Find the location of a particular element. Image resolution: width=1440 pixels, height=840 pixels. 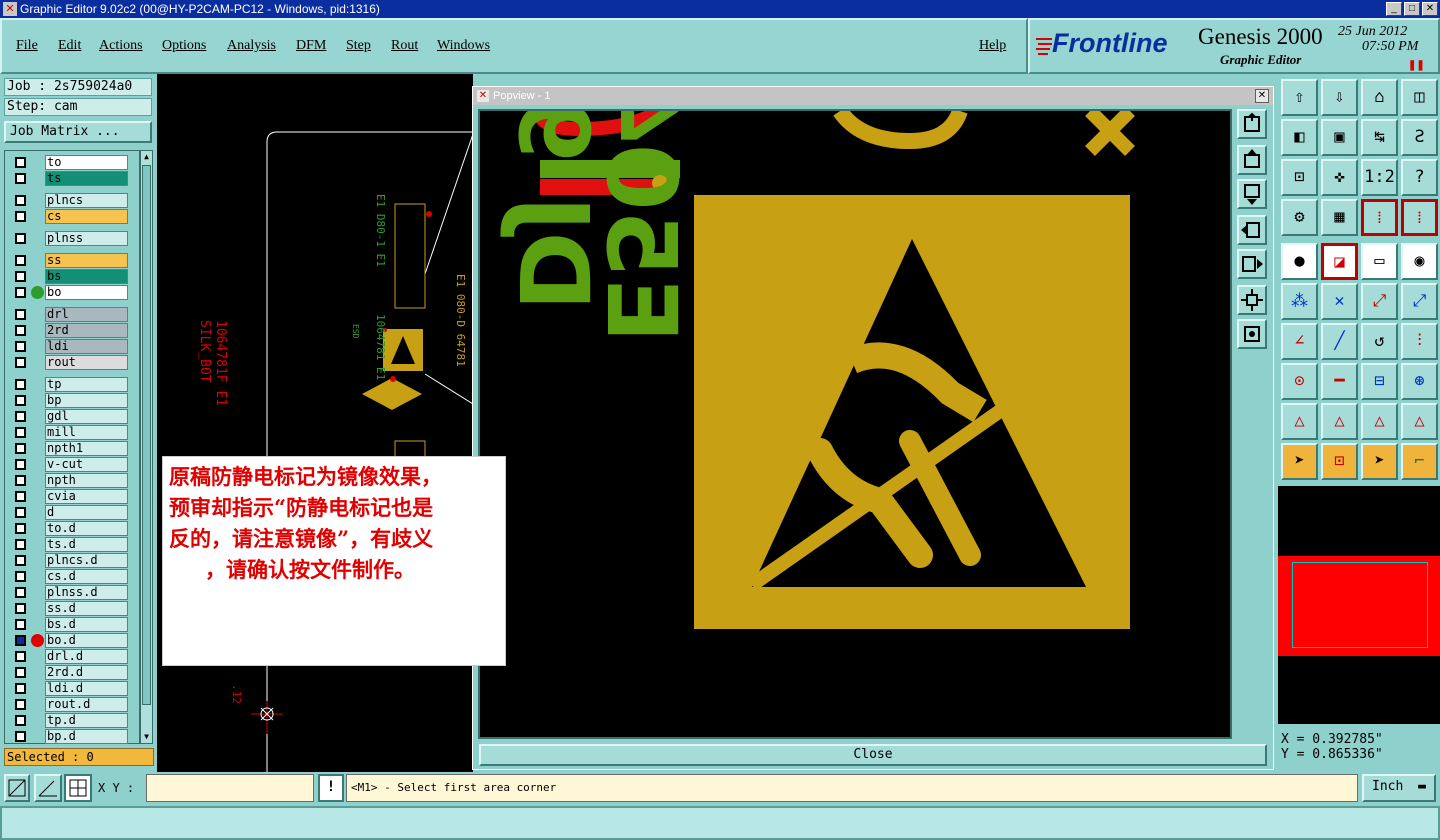

grid-snap-button is located at coordinates (78, 788).